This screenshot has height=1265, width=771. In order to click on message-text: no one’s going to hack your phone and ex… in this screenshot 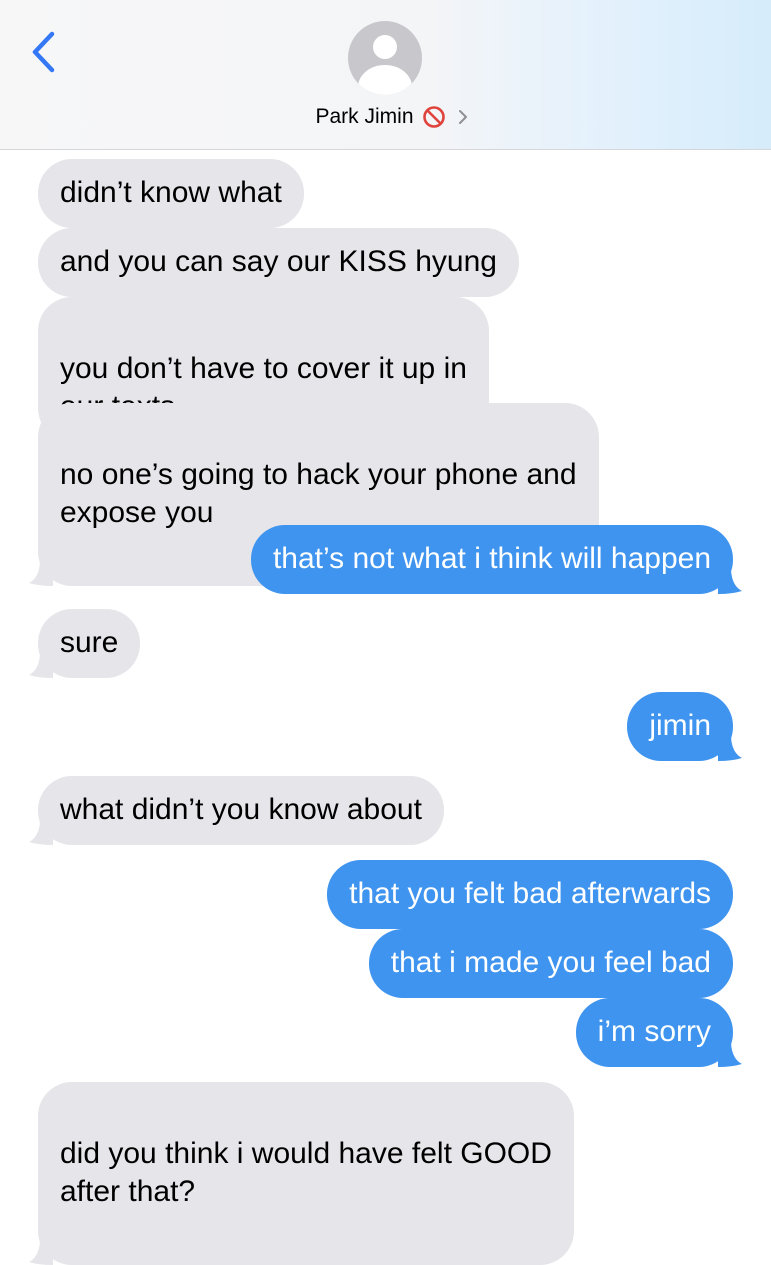, I will do `click(318, 493)`.